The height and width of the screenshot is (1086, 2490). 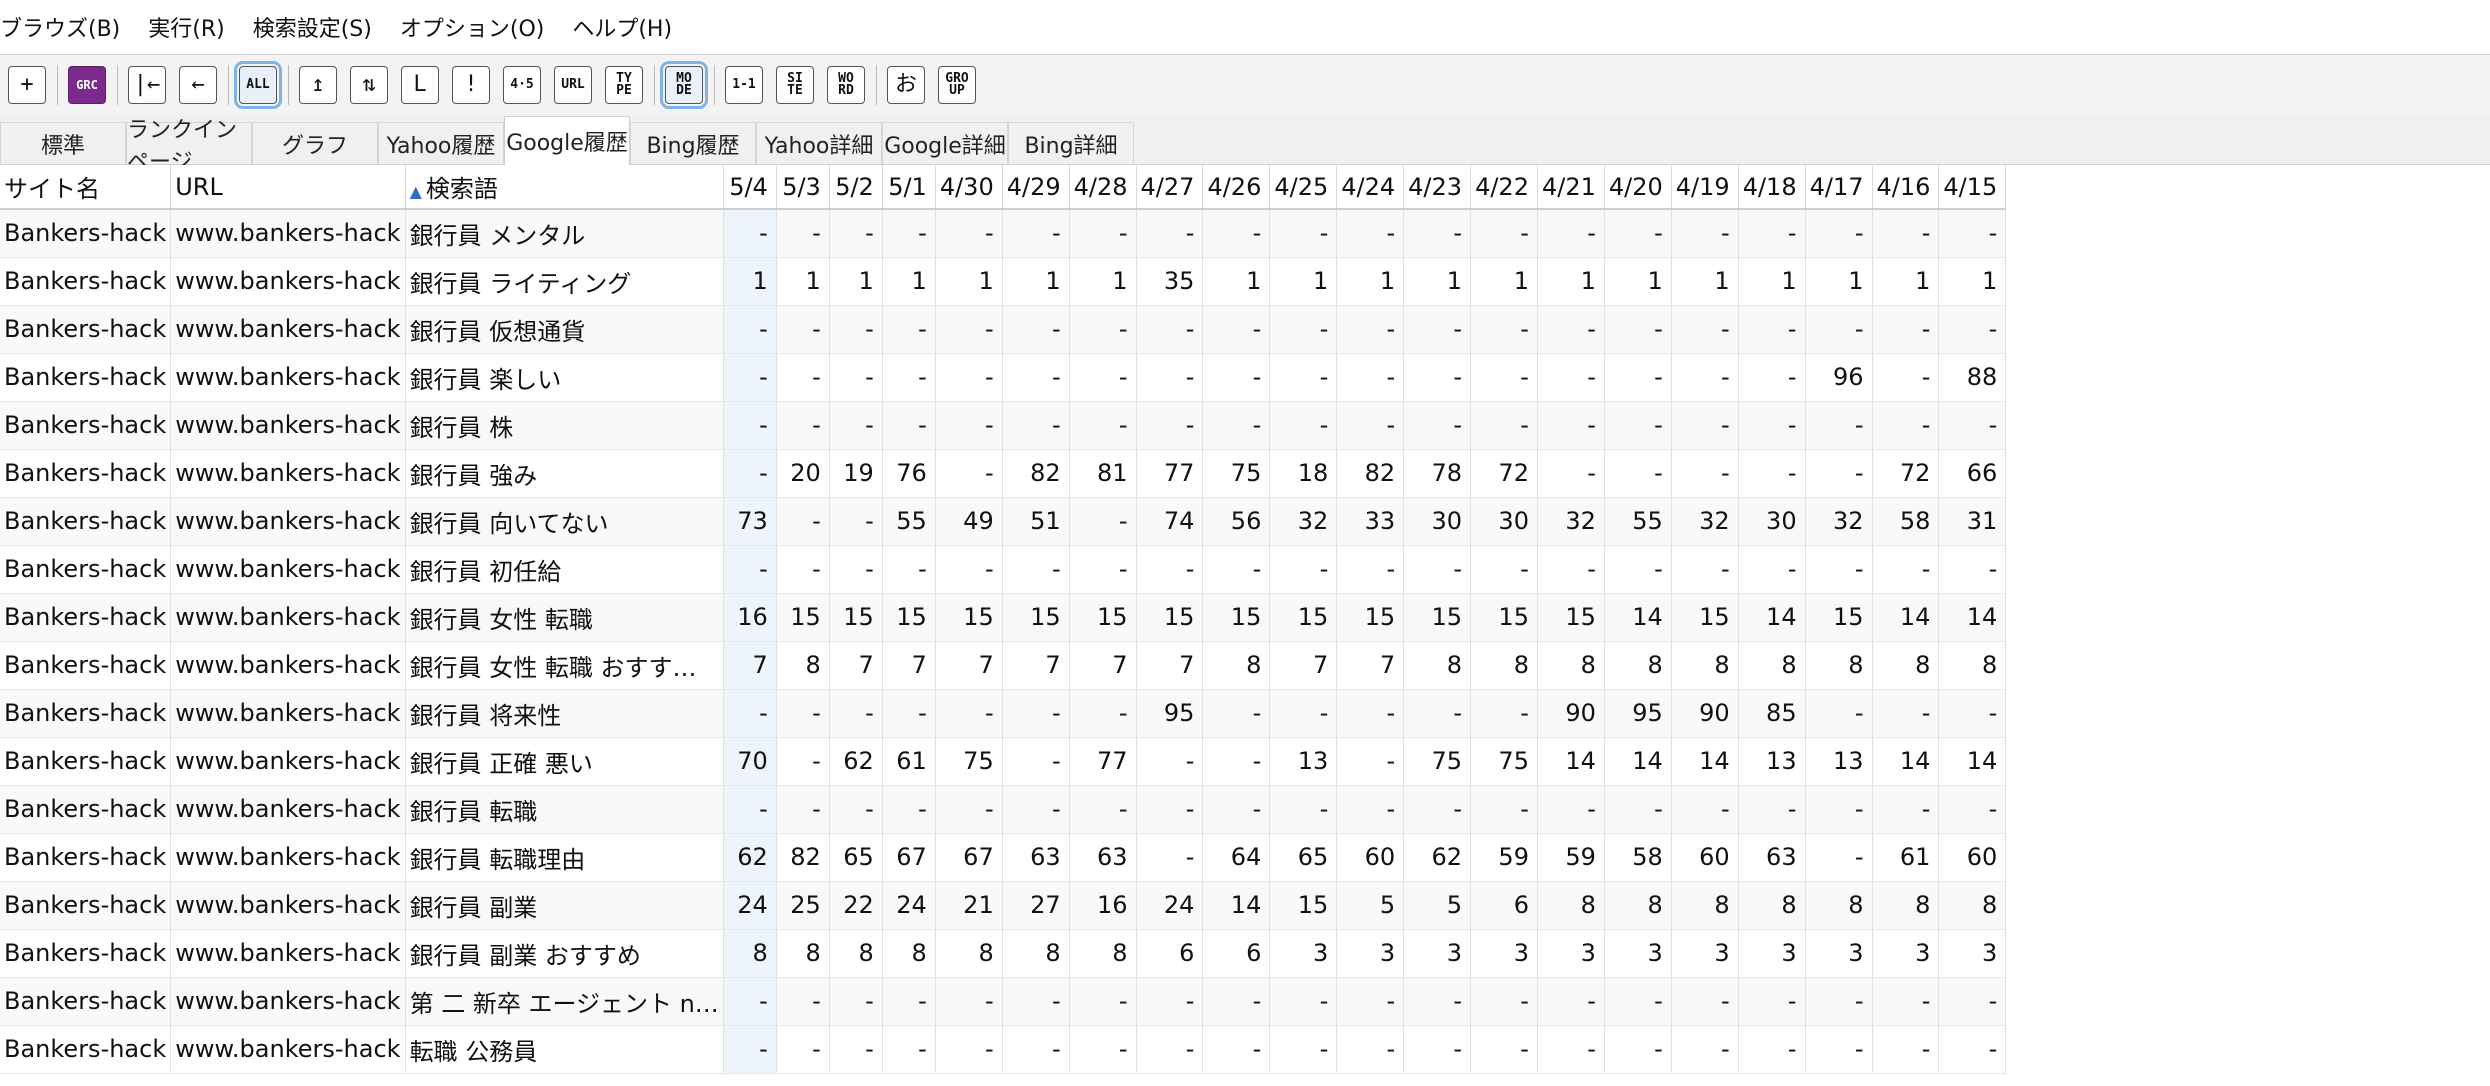 What do you see at coordinates (318, 84) in the screenshot?
I see `up-button: ↥` at bounding box center [318, 84].